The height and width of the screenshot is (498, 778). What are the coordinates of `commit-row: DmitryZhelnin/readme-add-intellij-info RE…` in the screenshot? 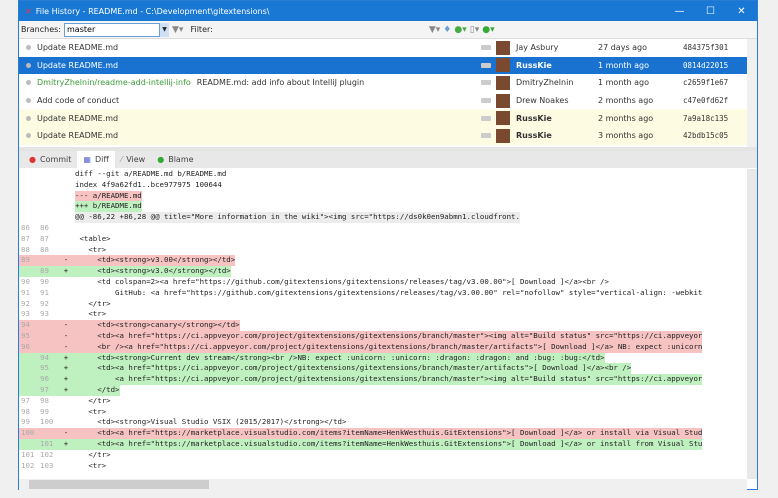 It's located at (383, 83).